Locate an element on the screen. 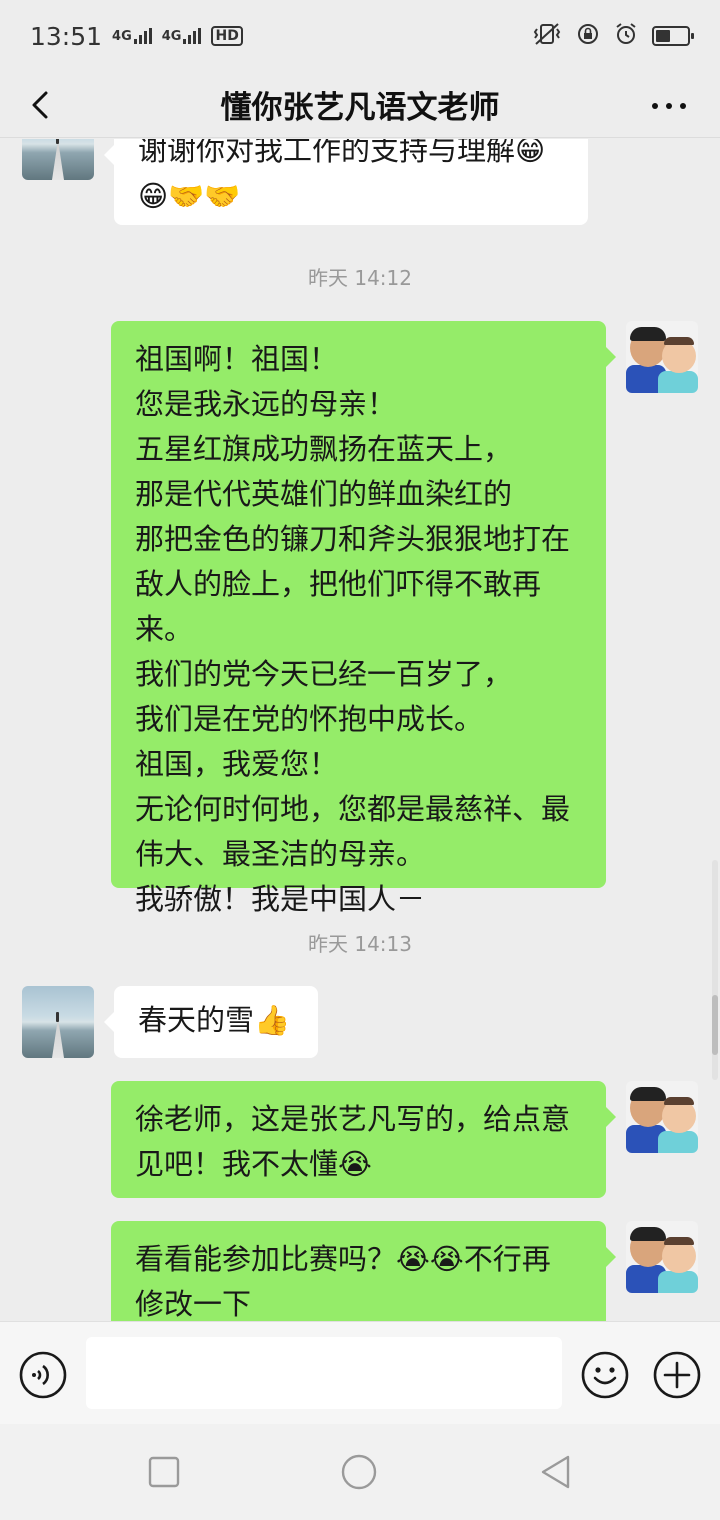  message-timestamp: 昨天 14:12 is located at coordinates (360, 278).